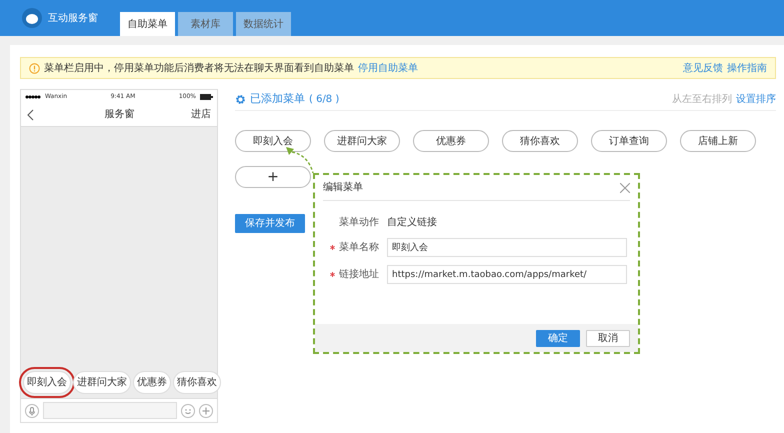 The image size is (784, 433). I want to click on menu-item: 进群问大家, so click(362, 141).